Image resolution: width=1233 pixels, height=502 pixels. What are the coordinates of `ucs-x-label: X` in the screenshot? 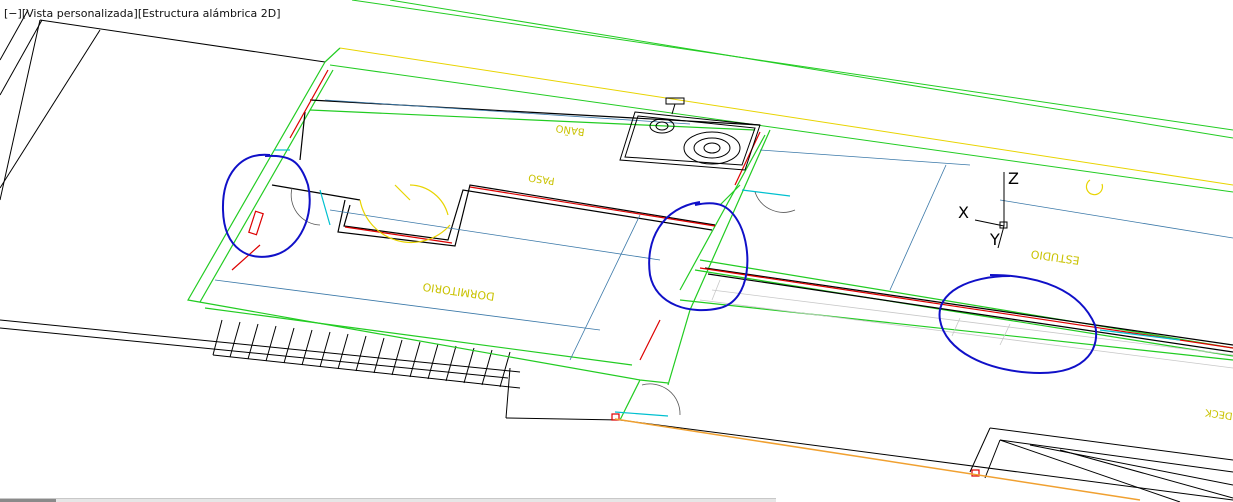 It's located at (963, 212).